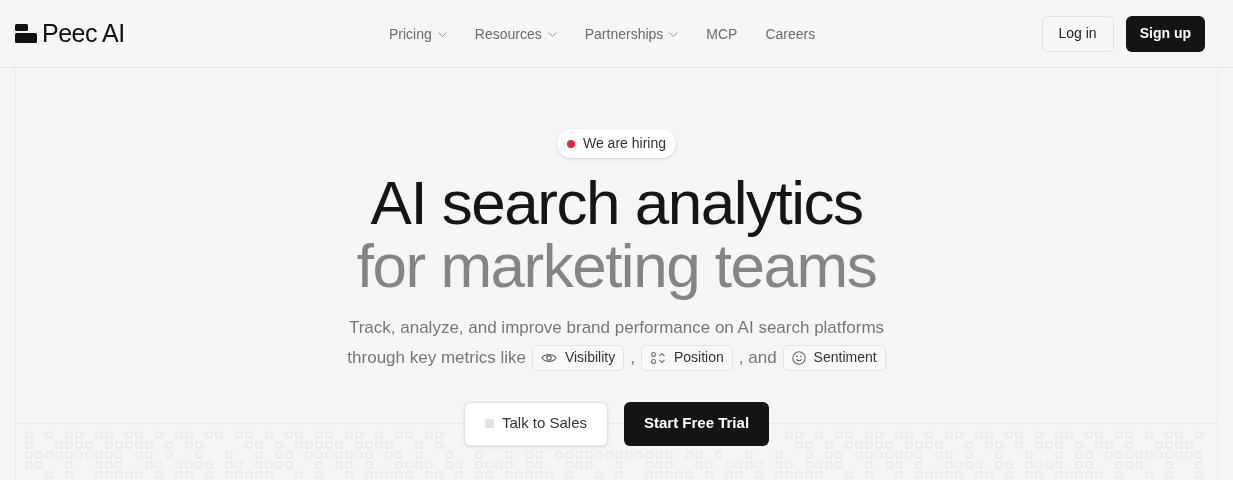 This screenshot has width=1233, height=480. I want to click on hiring-badge: We are hiring, so click(616, 143).